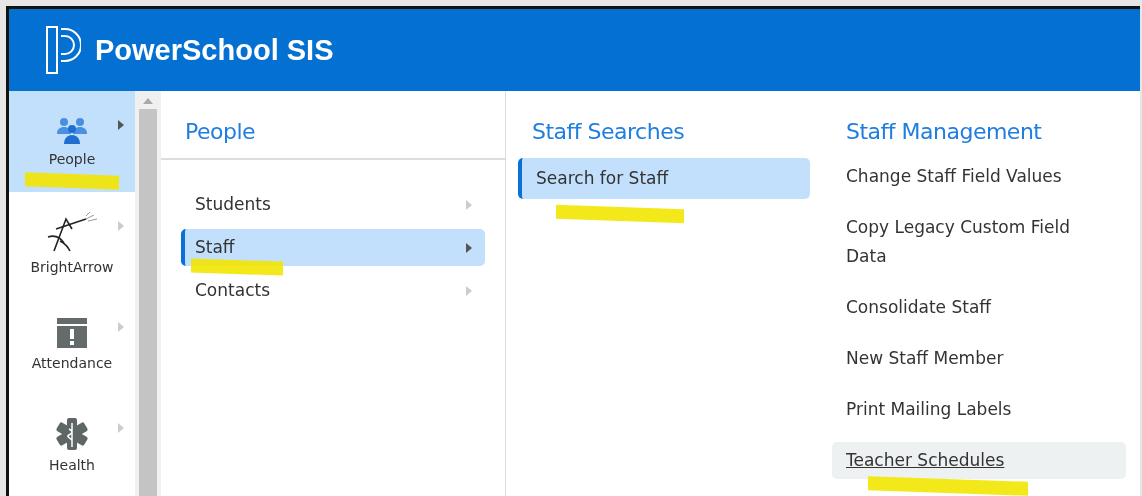 This screenshot has height=496, width=1142. Describe the element at coordinates (944, 131) in the screenshot. I see `panel-title: Staff Management` at that location.